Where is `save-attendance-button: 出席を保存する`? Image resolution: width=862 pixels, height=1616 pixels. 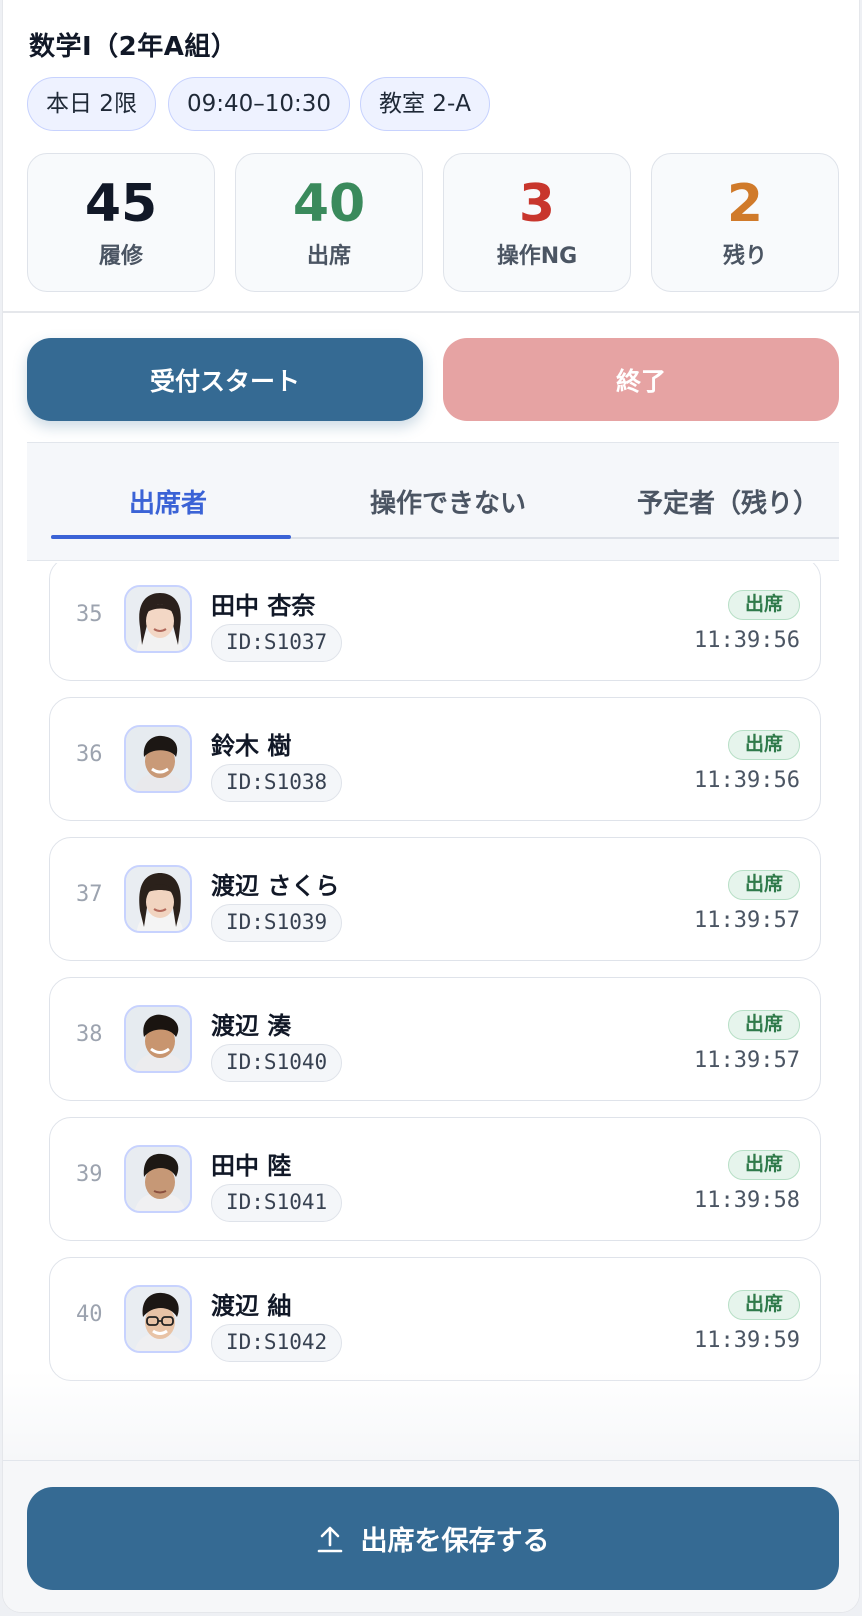 save-attendance-button: 出席を保存する is located at coordinates (433, 1538).